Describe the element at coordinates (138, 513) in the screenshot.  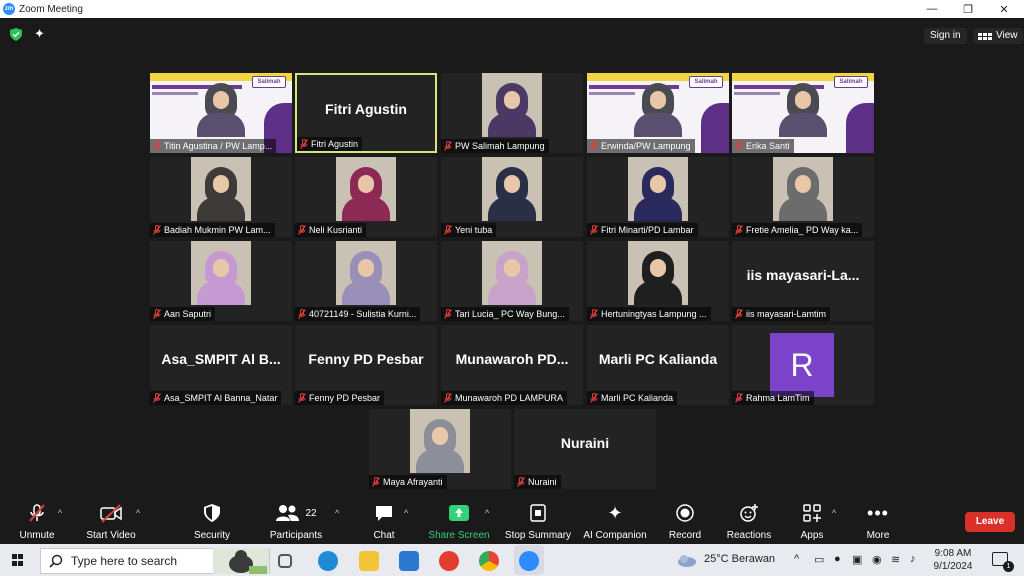
I see `video-options-caret: ^` at that location.